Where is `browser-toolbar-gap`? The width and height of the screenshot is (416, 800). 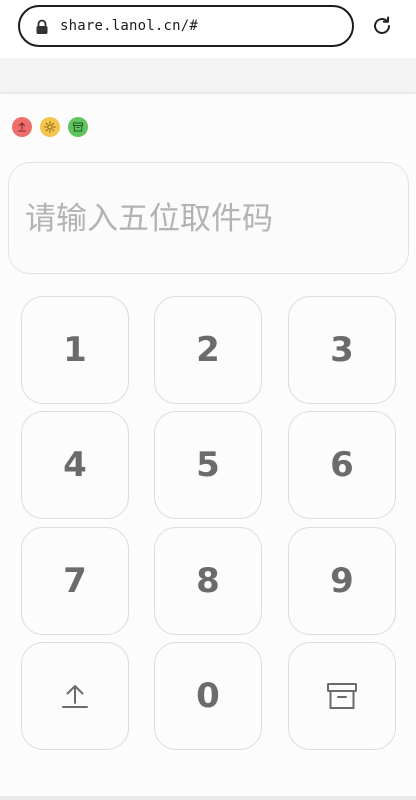 browser-toolbar-gap is located at coordinates (208, 76).